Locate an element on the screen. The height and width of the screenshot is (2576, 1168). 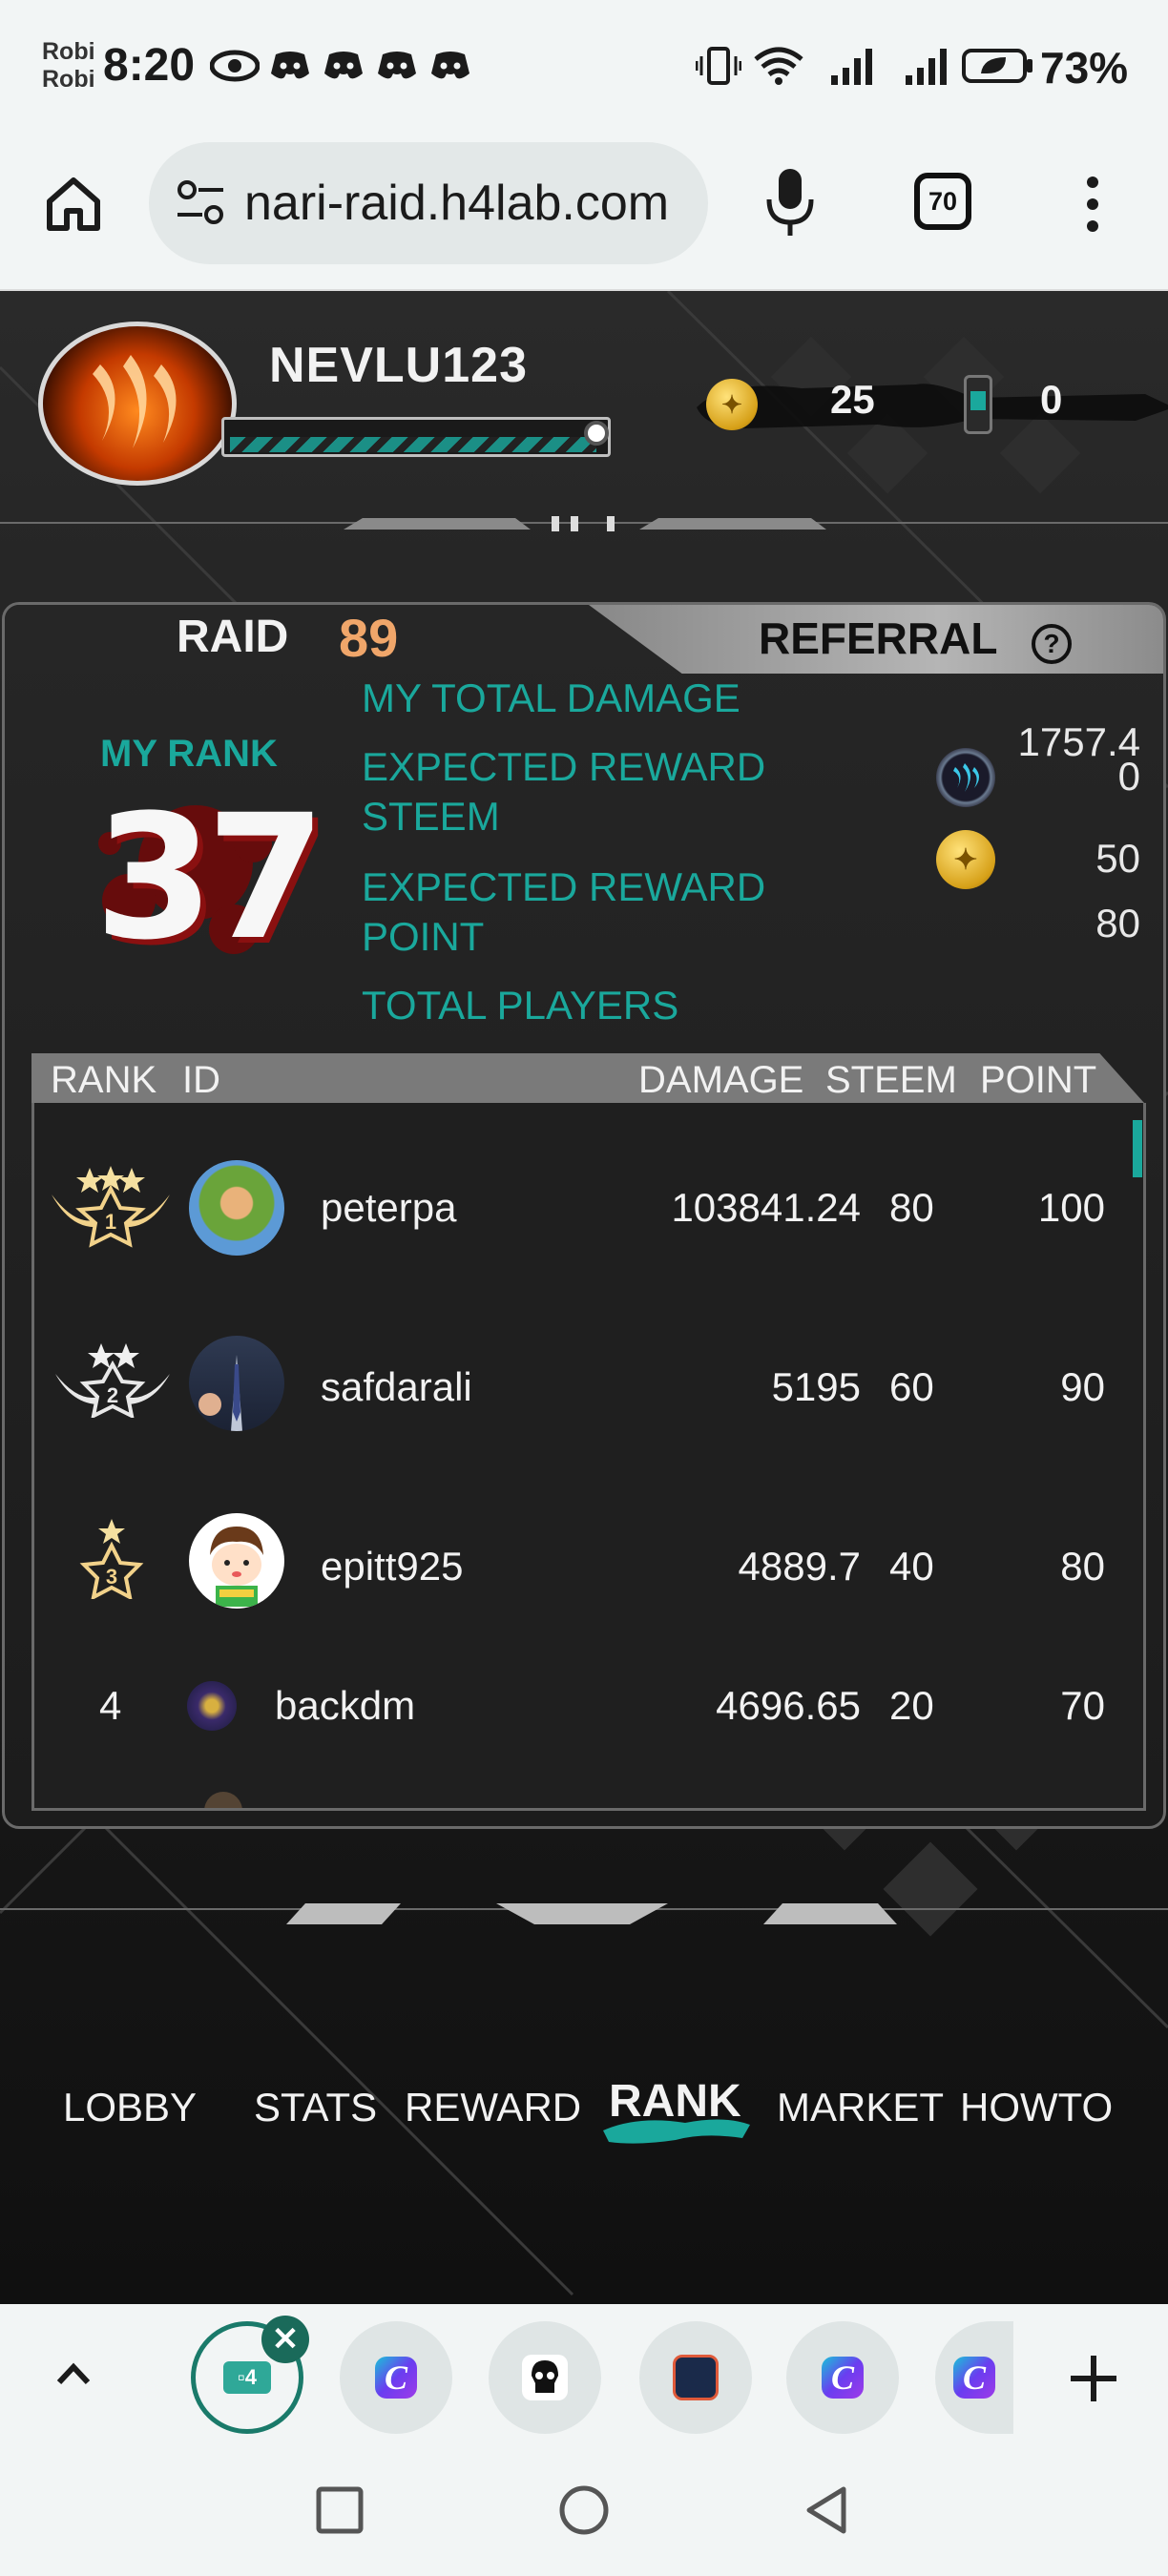
steem-value: 80 is located at coordinates (912, 1207).